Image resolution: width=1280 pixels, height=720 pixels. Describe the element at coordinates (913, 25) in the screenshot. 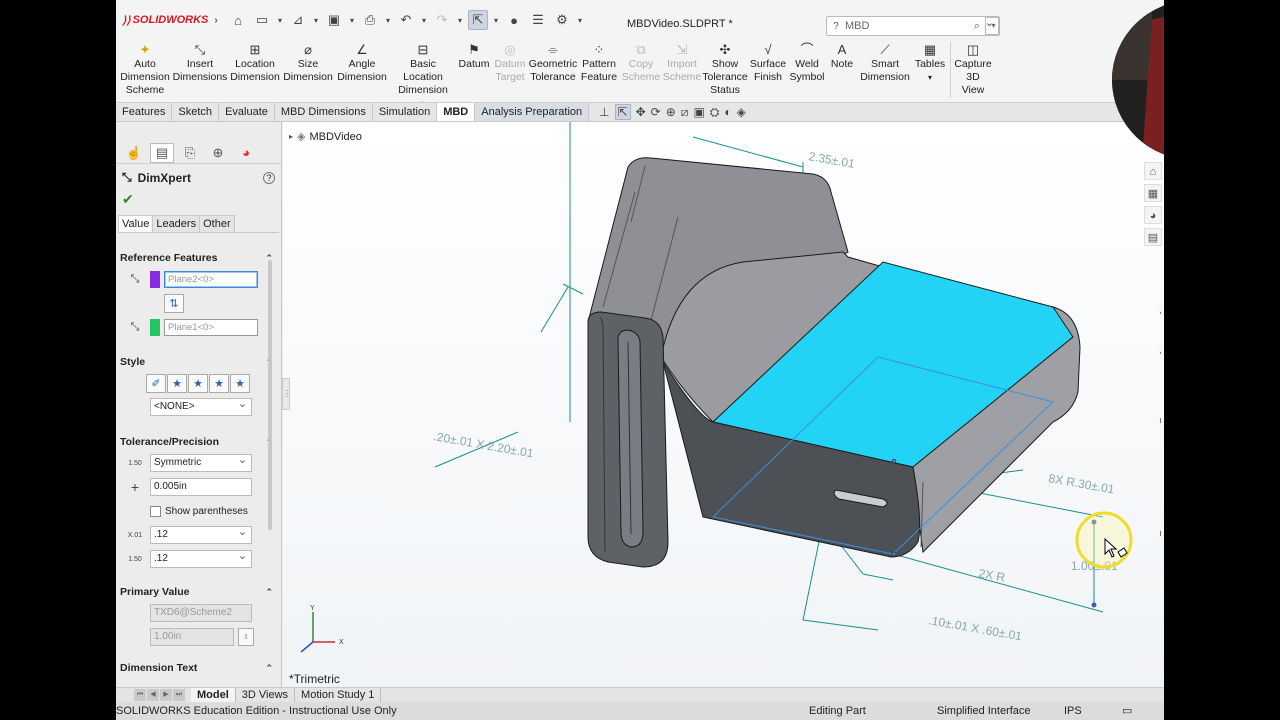

I see `search-box: ? MBD ⌕ ▾` at that location.